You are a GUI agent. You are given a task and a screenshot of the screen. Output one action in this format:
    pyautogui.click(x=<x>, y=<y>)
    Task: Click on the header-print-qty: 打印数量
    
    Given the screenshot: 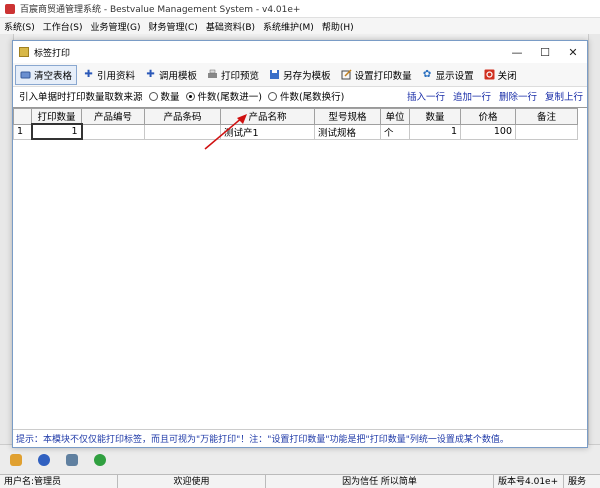 What is the action you would take?
    pyautogui.click(x=56, y=116)
    